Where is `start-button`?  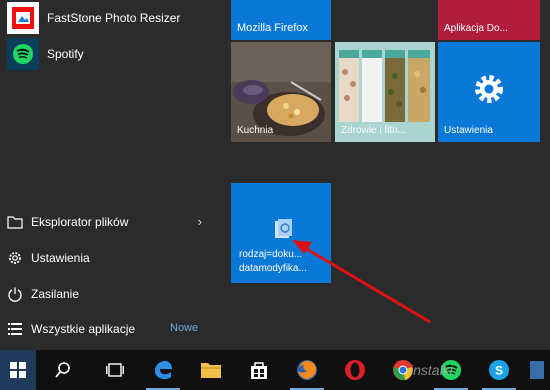
start-button is located at coordinates (18, 370).